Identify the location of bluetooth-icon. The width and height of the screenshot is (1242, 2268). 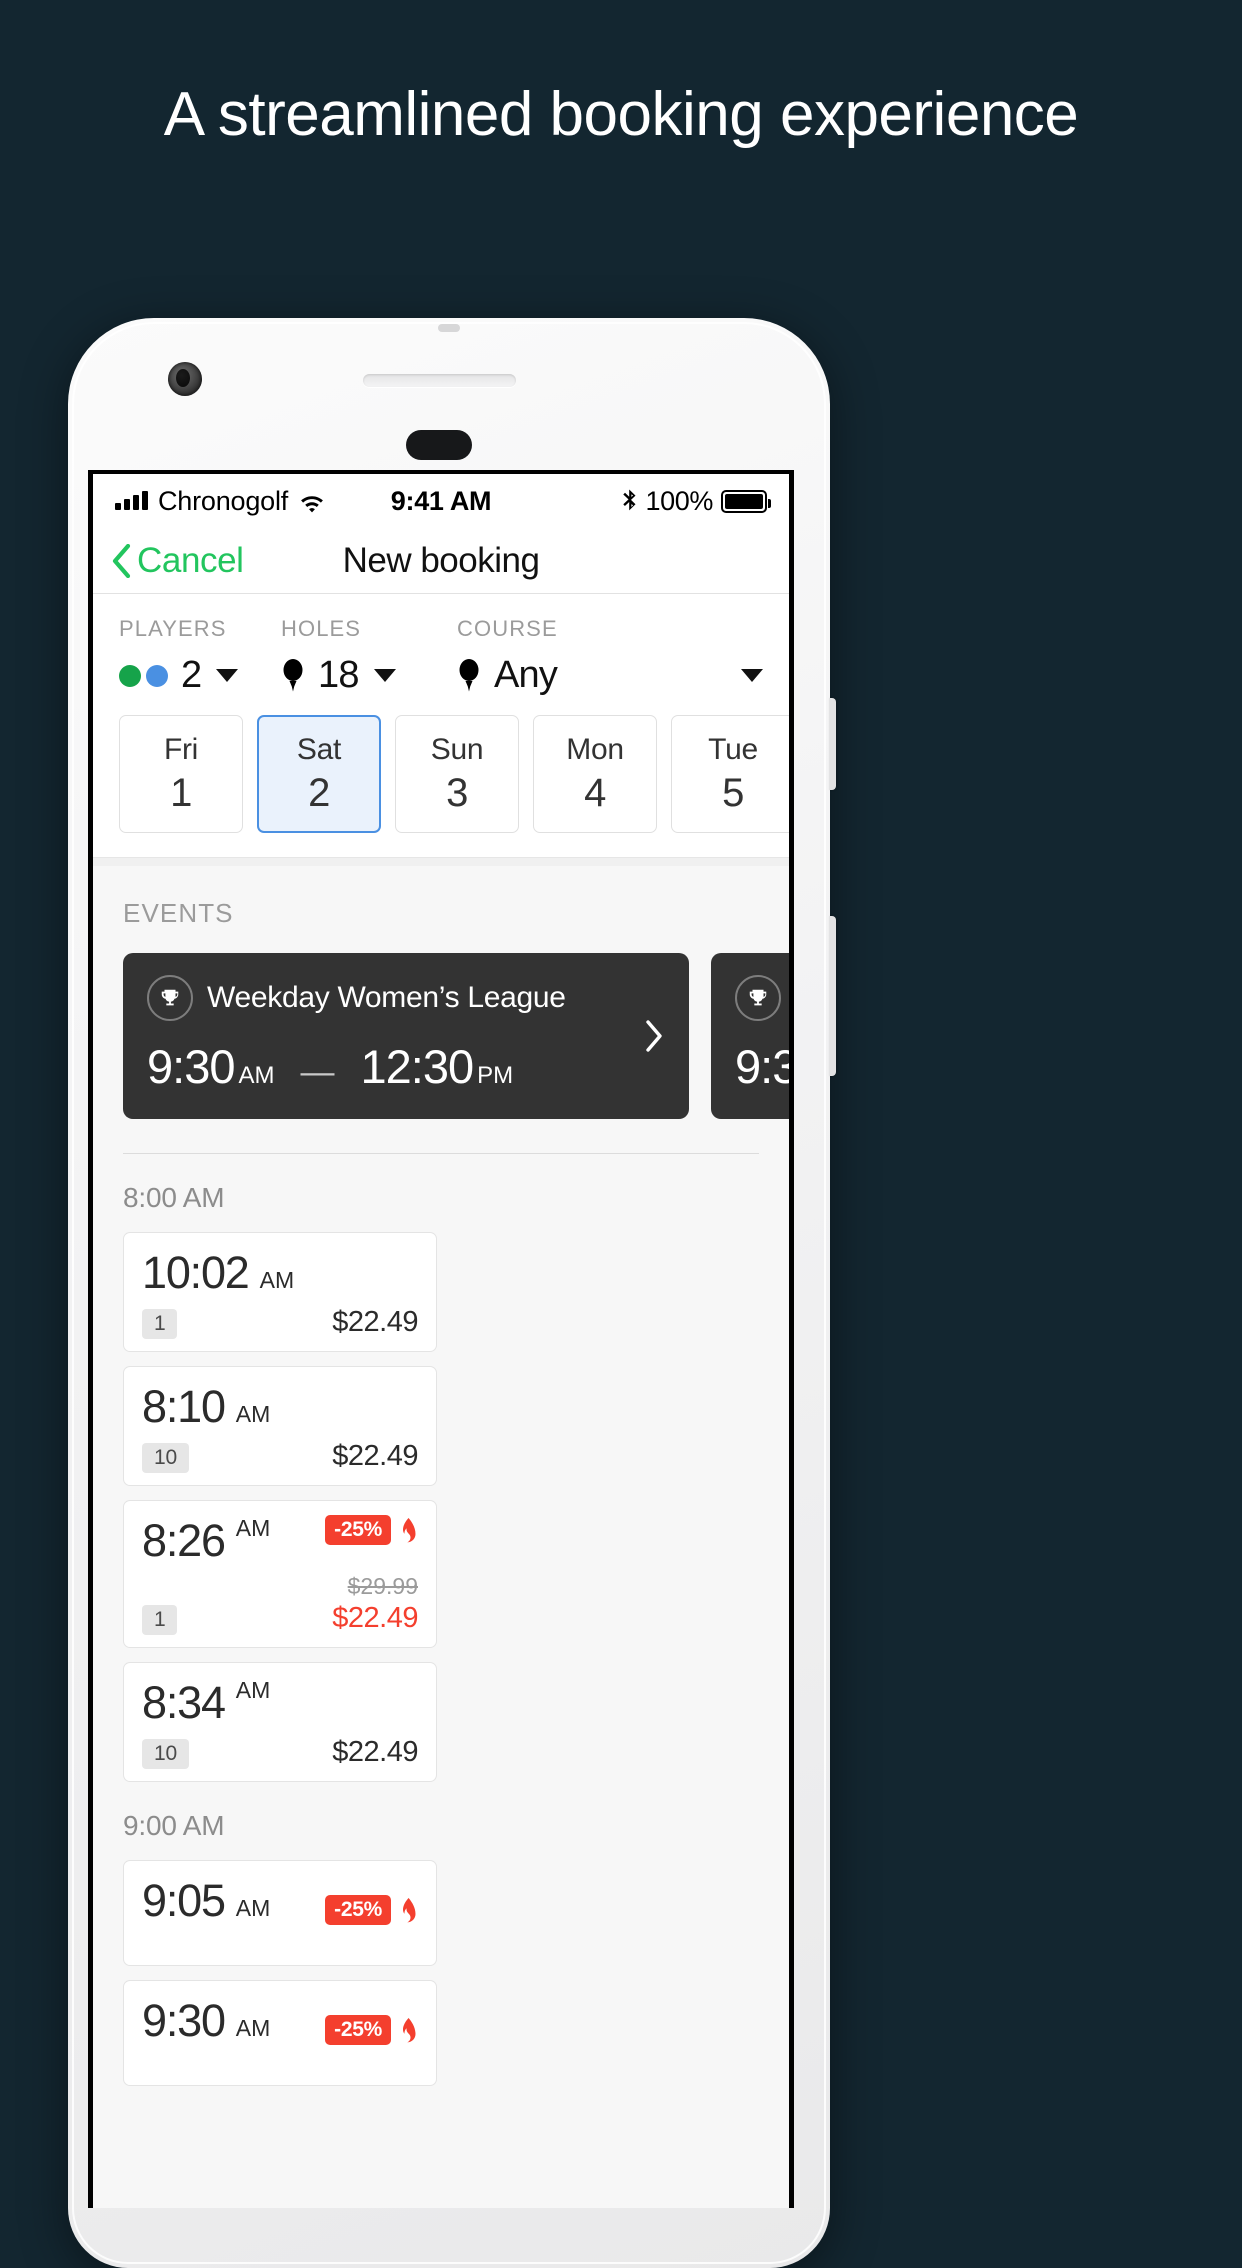
(629, 501).